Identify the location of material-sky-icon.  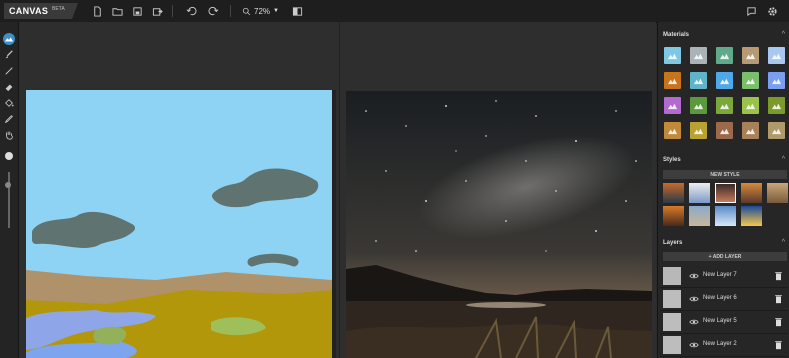
(672, 55).